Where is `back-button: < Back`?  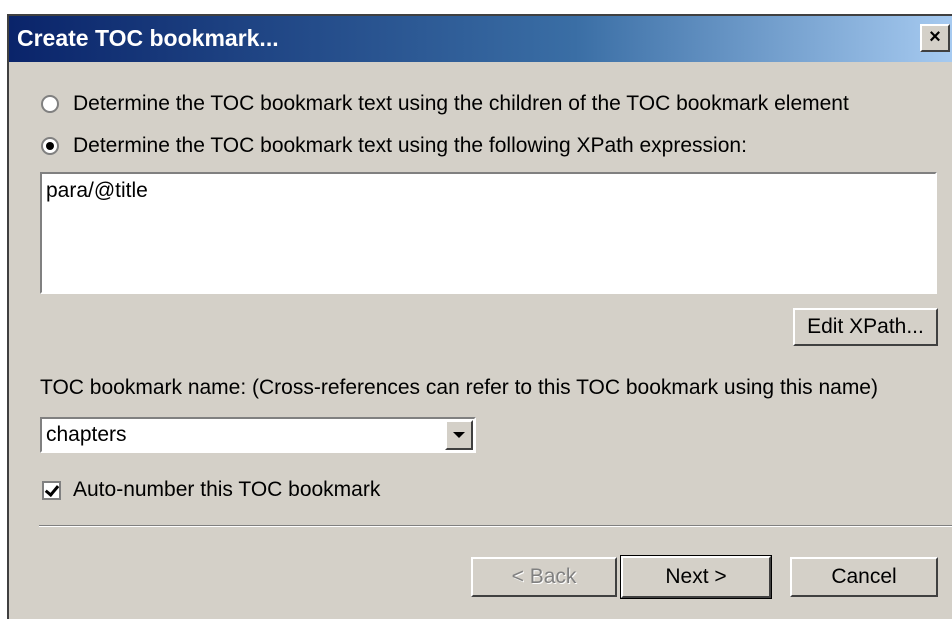
back-button: < Back is located at coordinates (544, 577).